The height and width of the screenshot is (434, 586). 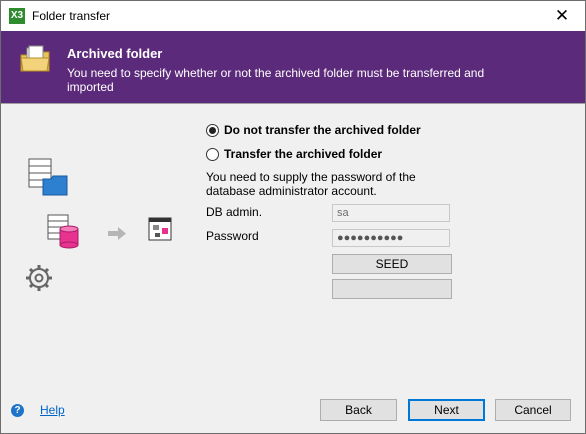 What do you see at coordinates (446, 410) in the screenshot?
I see `next-button: Next` at bounding box center [446, 410].